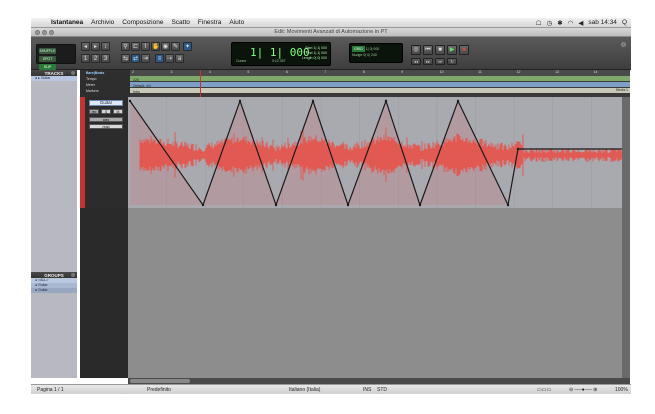 This screenshot has width=655, height=414. What do you see at coordinates (480, 72) in the screenshot?
I see `bar-number: 11` at bounding box center [480, 72].